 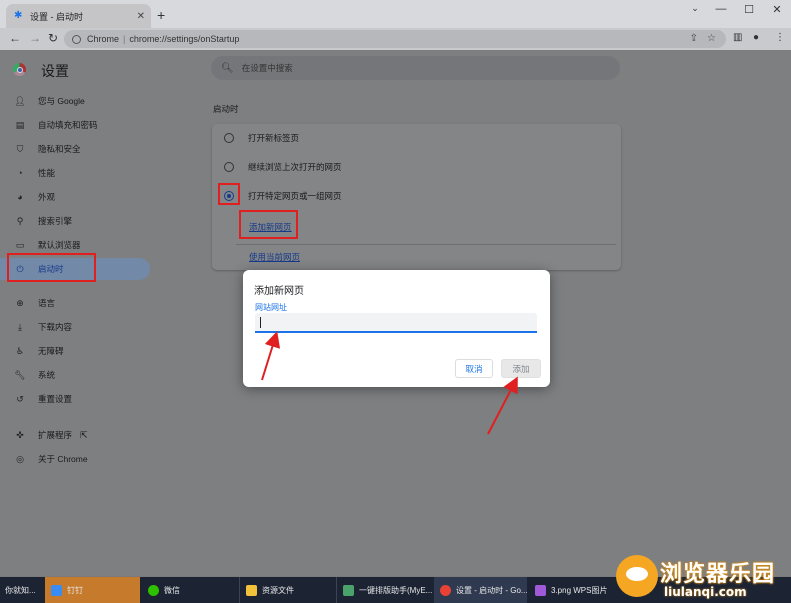 What do you see at coordinates (721, 9) in the screenshot?
I see `minimize-icon: —` at bounding box center [721, 9].